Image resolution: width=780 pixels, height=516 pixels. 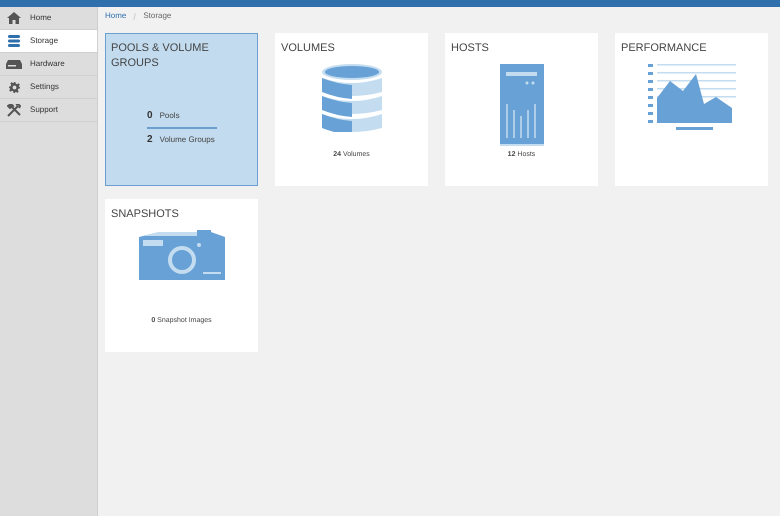 I want to click on house-icon, so click(x=14, y=18).